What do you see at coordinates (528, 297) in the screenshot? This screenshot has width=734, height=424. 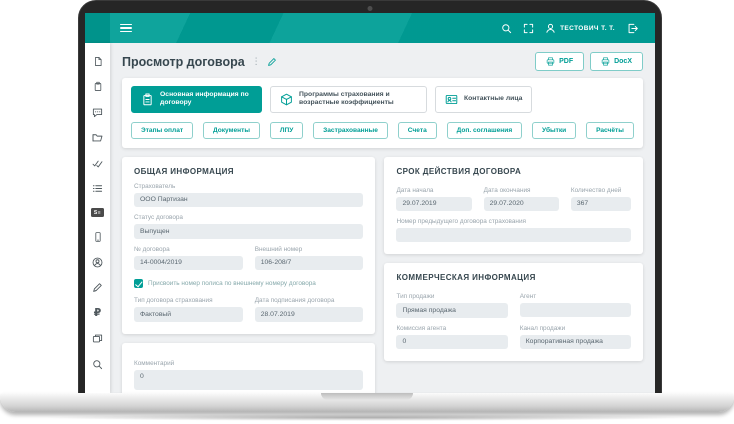 I see `field-label: Агент` at bounding box center [528, 297].